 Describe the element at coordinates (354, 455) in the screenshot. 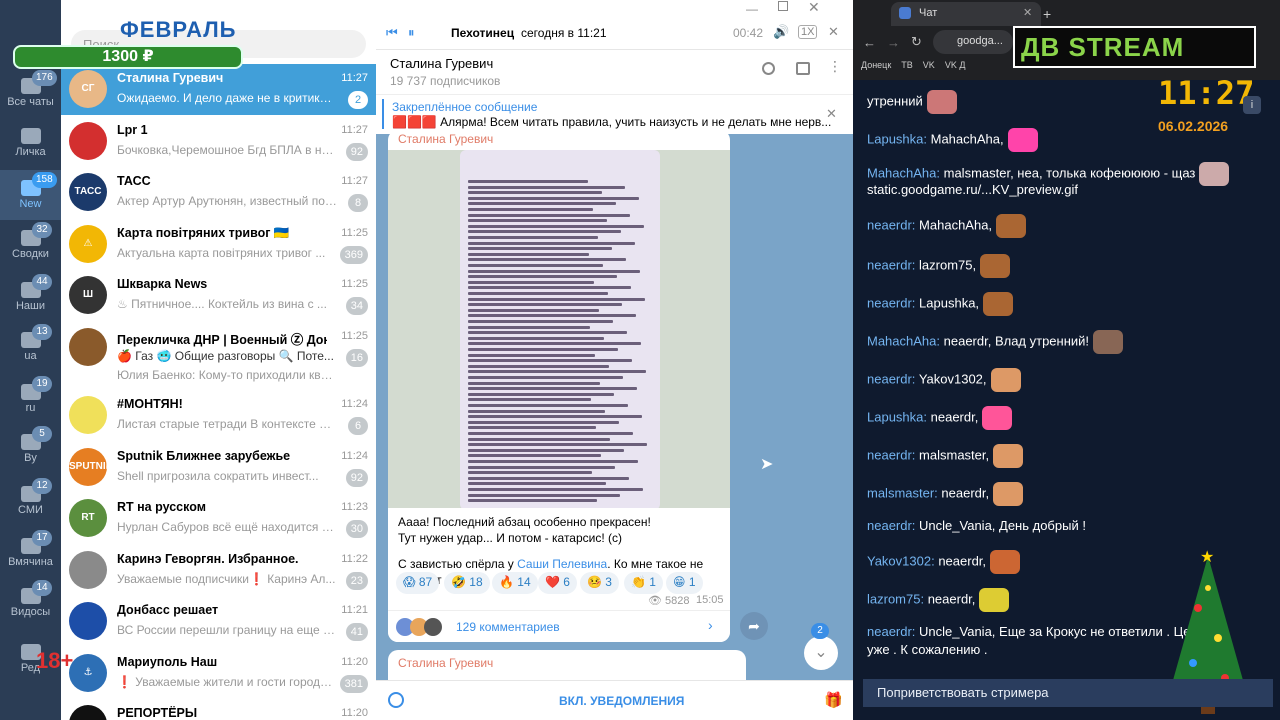

I see `chat-time: 11:24` at that location.